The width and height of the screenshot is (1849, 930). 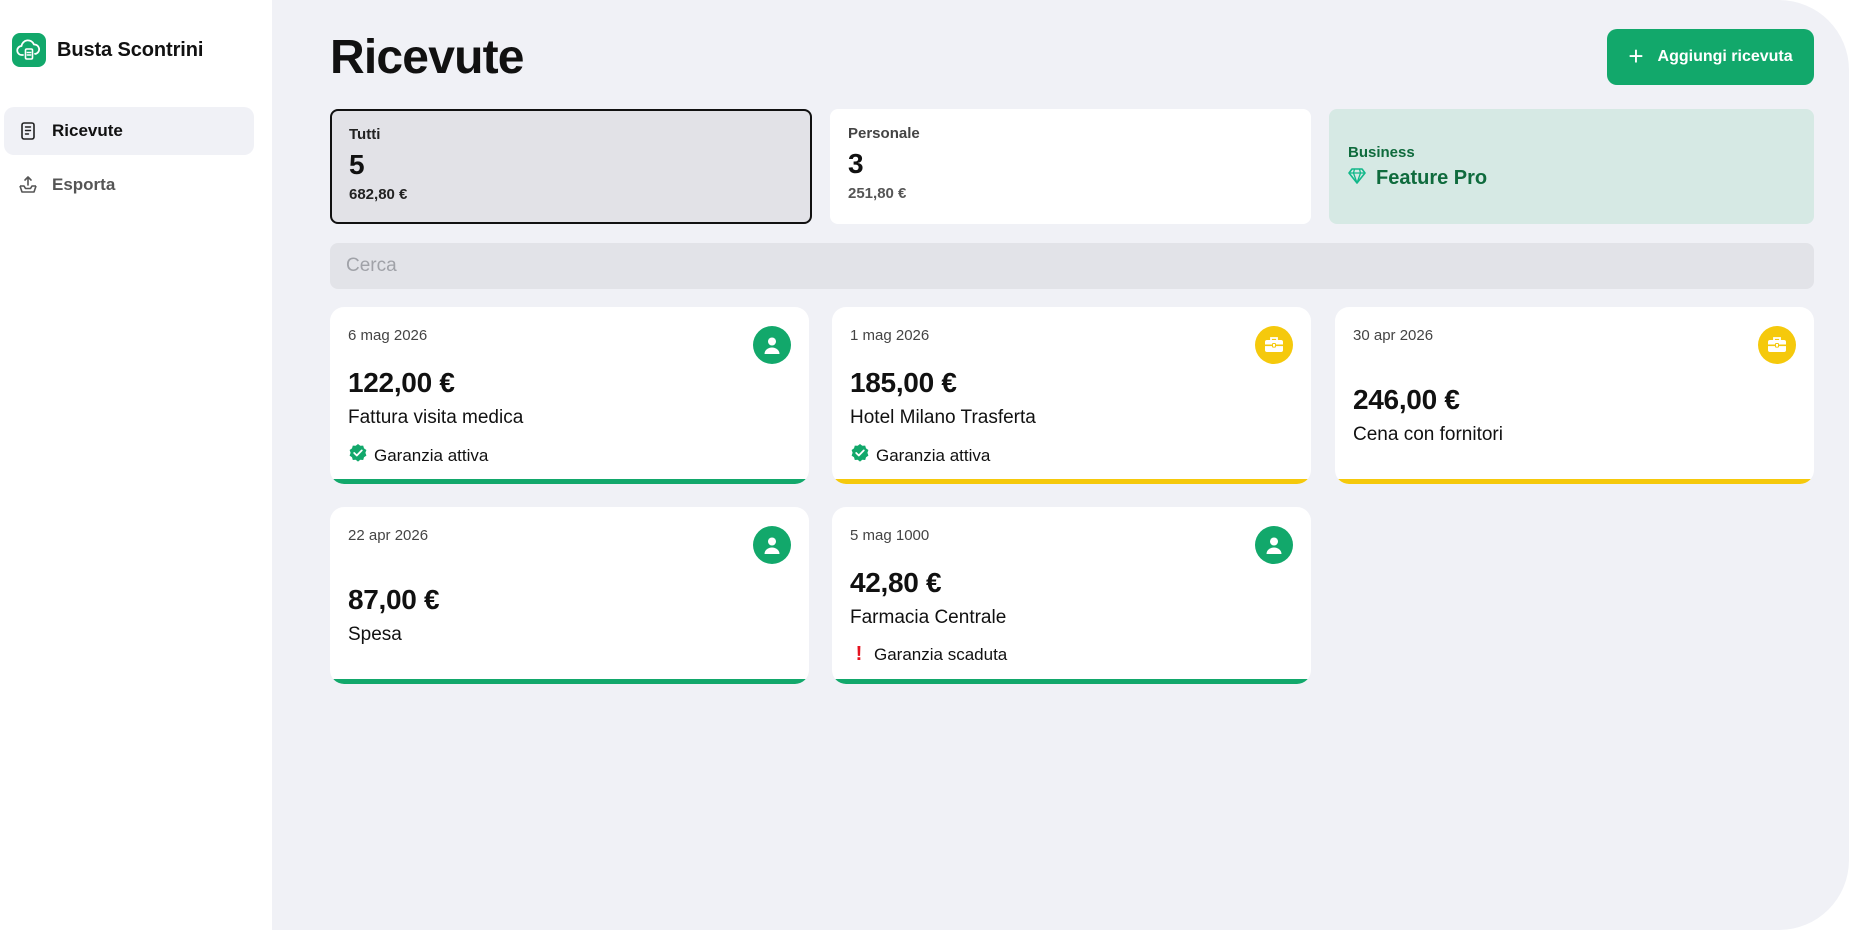 What do you see at coordinates (877, 193) in the screenshot?
I see `filter-total: 251,80 €` at bounding box center [877, 193].